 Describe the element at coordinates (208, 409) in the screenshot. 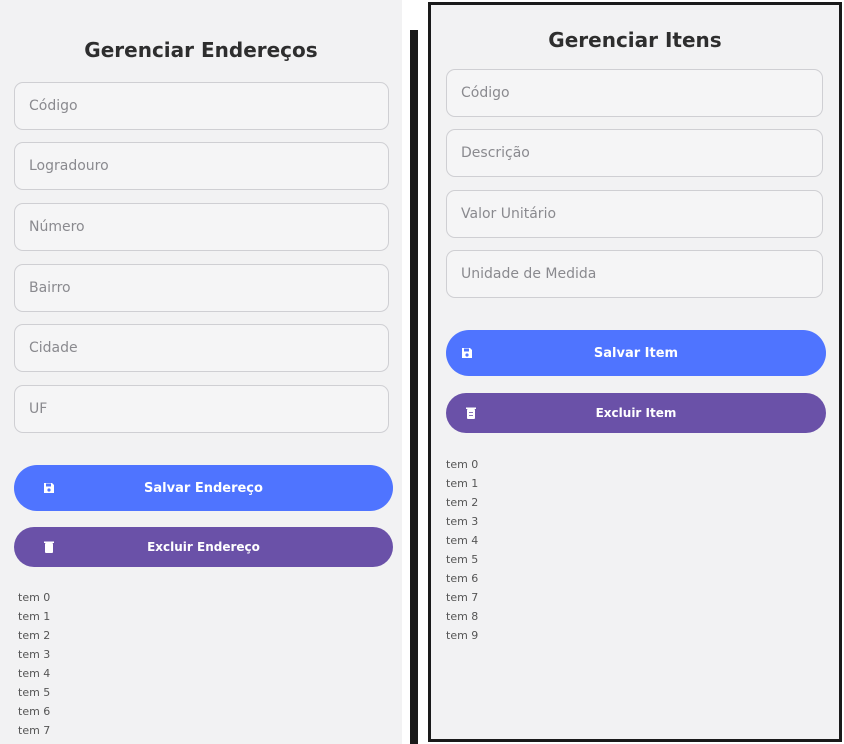

I see `uf-input` at that location.